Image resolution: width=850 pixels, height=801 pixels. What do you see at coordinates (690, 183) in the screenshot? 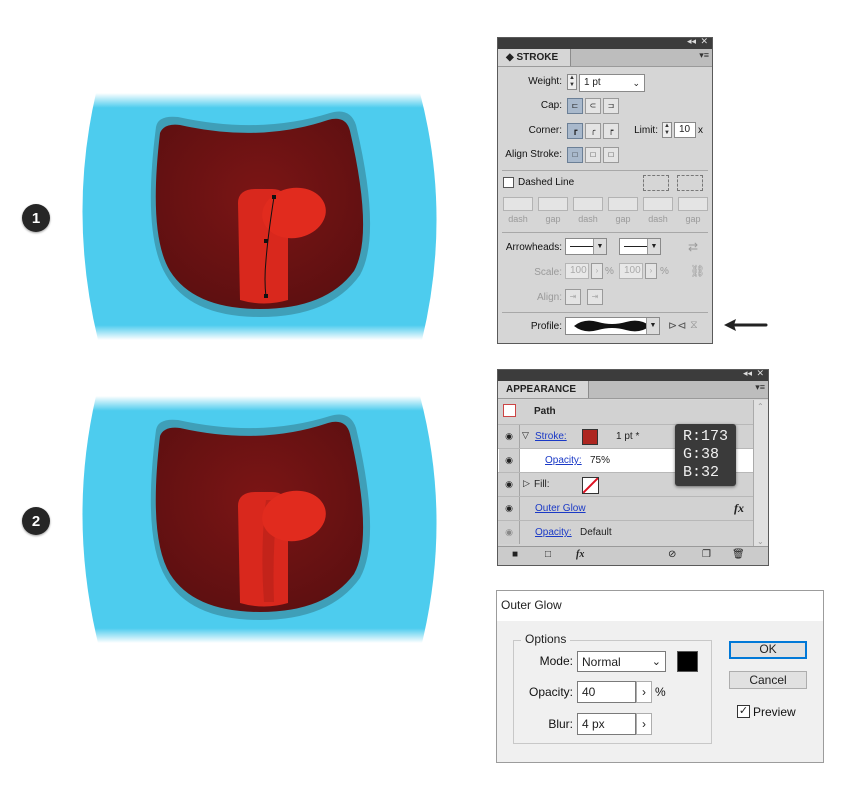
I see `align-dash-button` at bounding box center [690, 183].